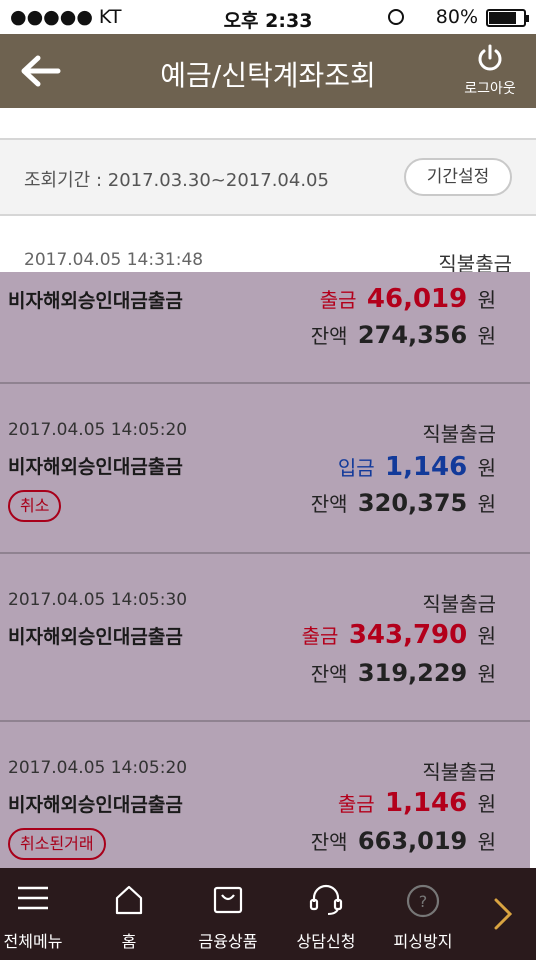 The image size is (536, 960). I want to click on transaction-date: 2017.04.05 14:05:30, so click(98, 600).